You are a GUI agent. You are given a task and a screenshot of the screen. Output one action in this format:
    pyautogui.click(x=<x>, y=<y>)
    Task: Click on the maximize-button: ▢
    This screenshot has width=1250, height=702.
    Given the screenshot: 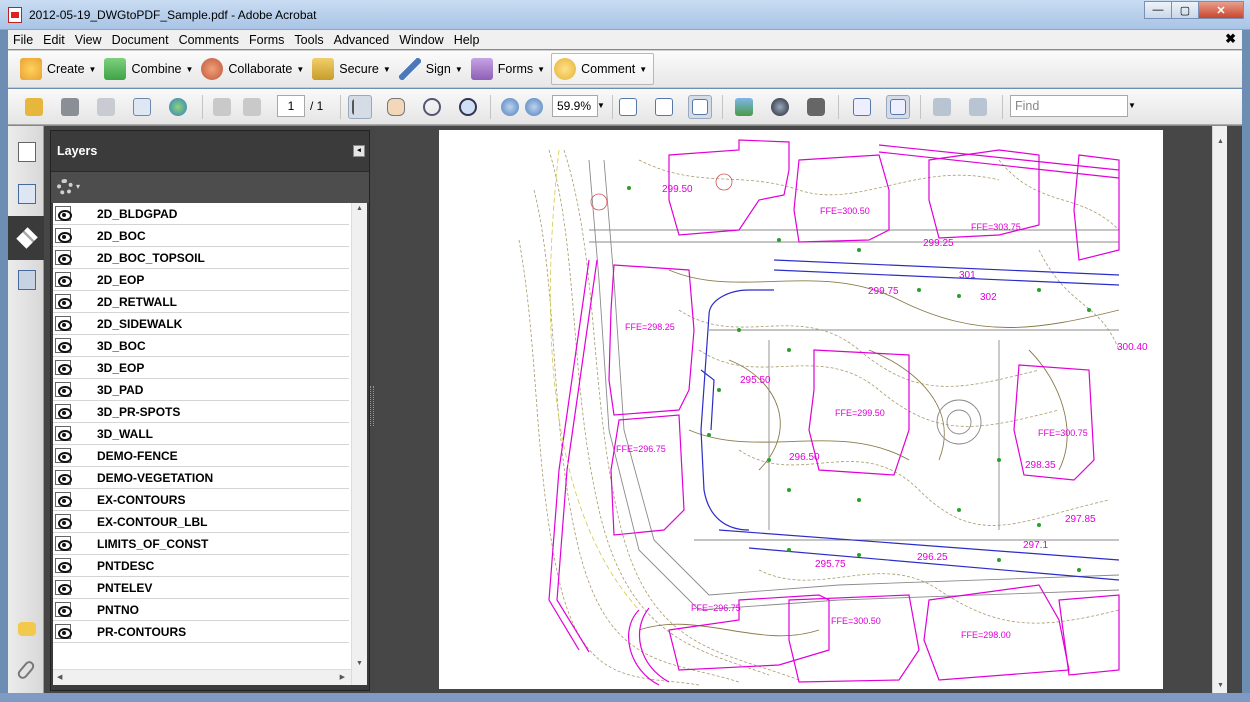 What is the action you would take?
    pyautogui.click(x=1185, y=10)
    